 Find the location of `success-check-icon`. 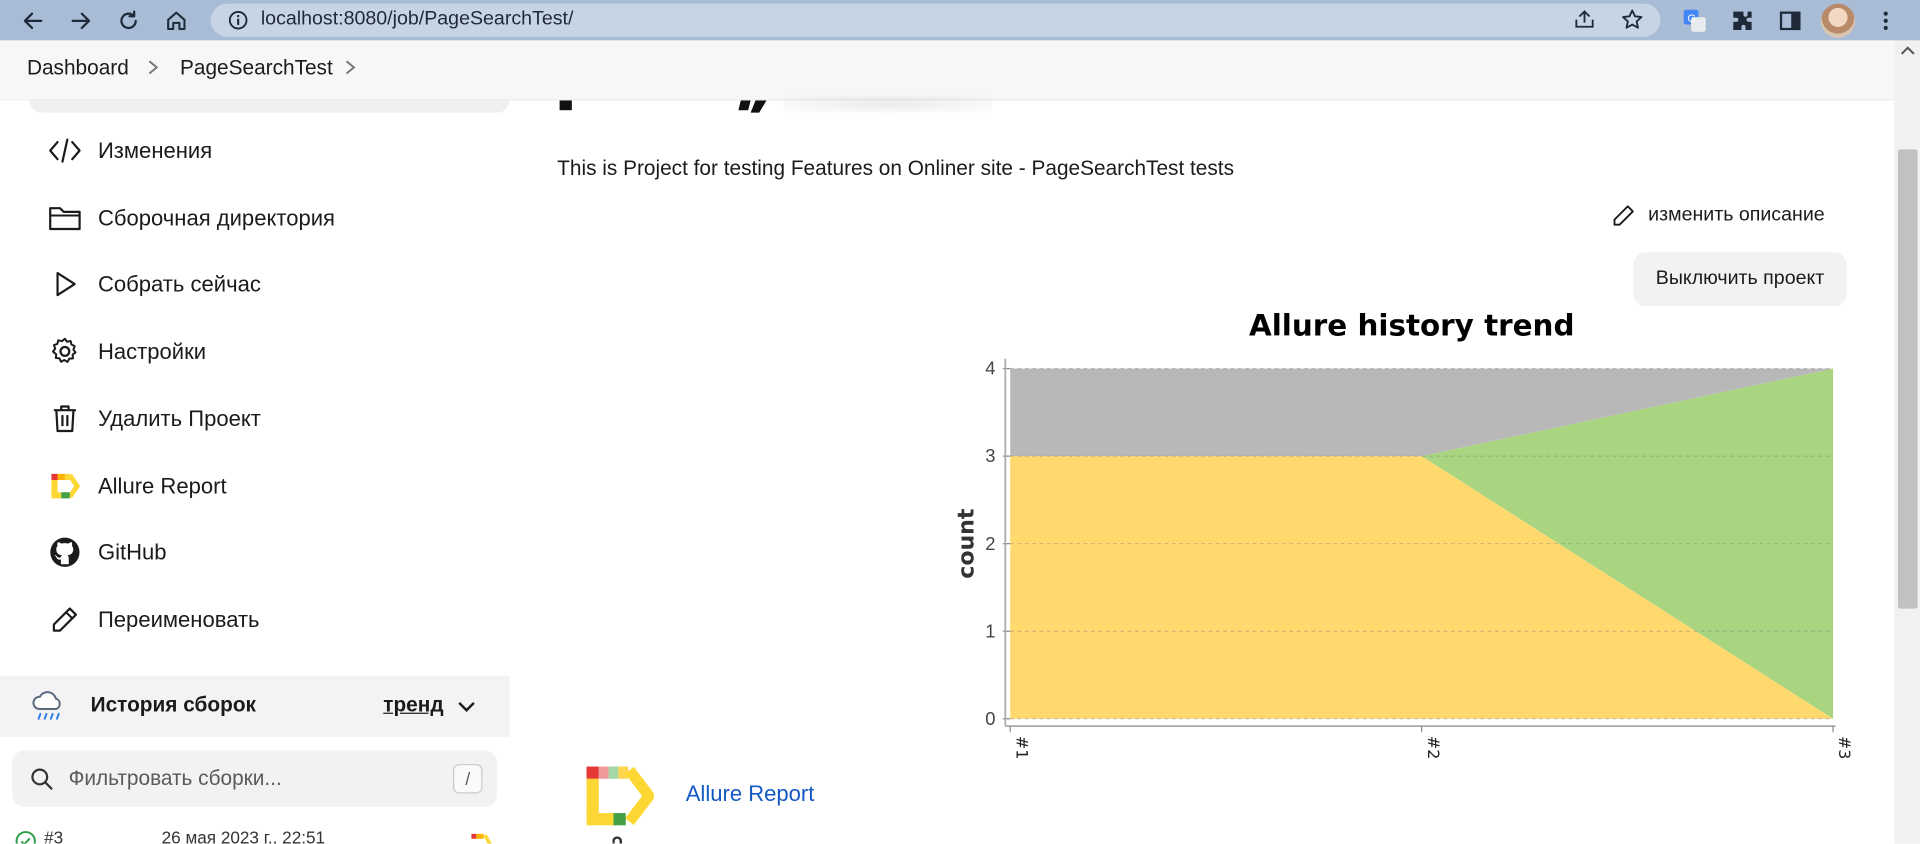

success-check-icon is located at coordinates (25, 837).